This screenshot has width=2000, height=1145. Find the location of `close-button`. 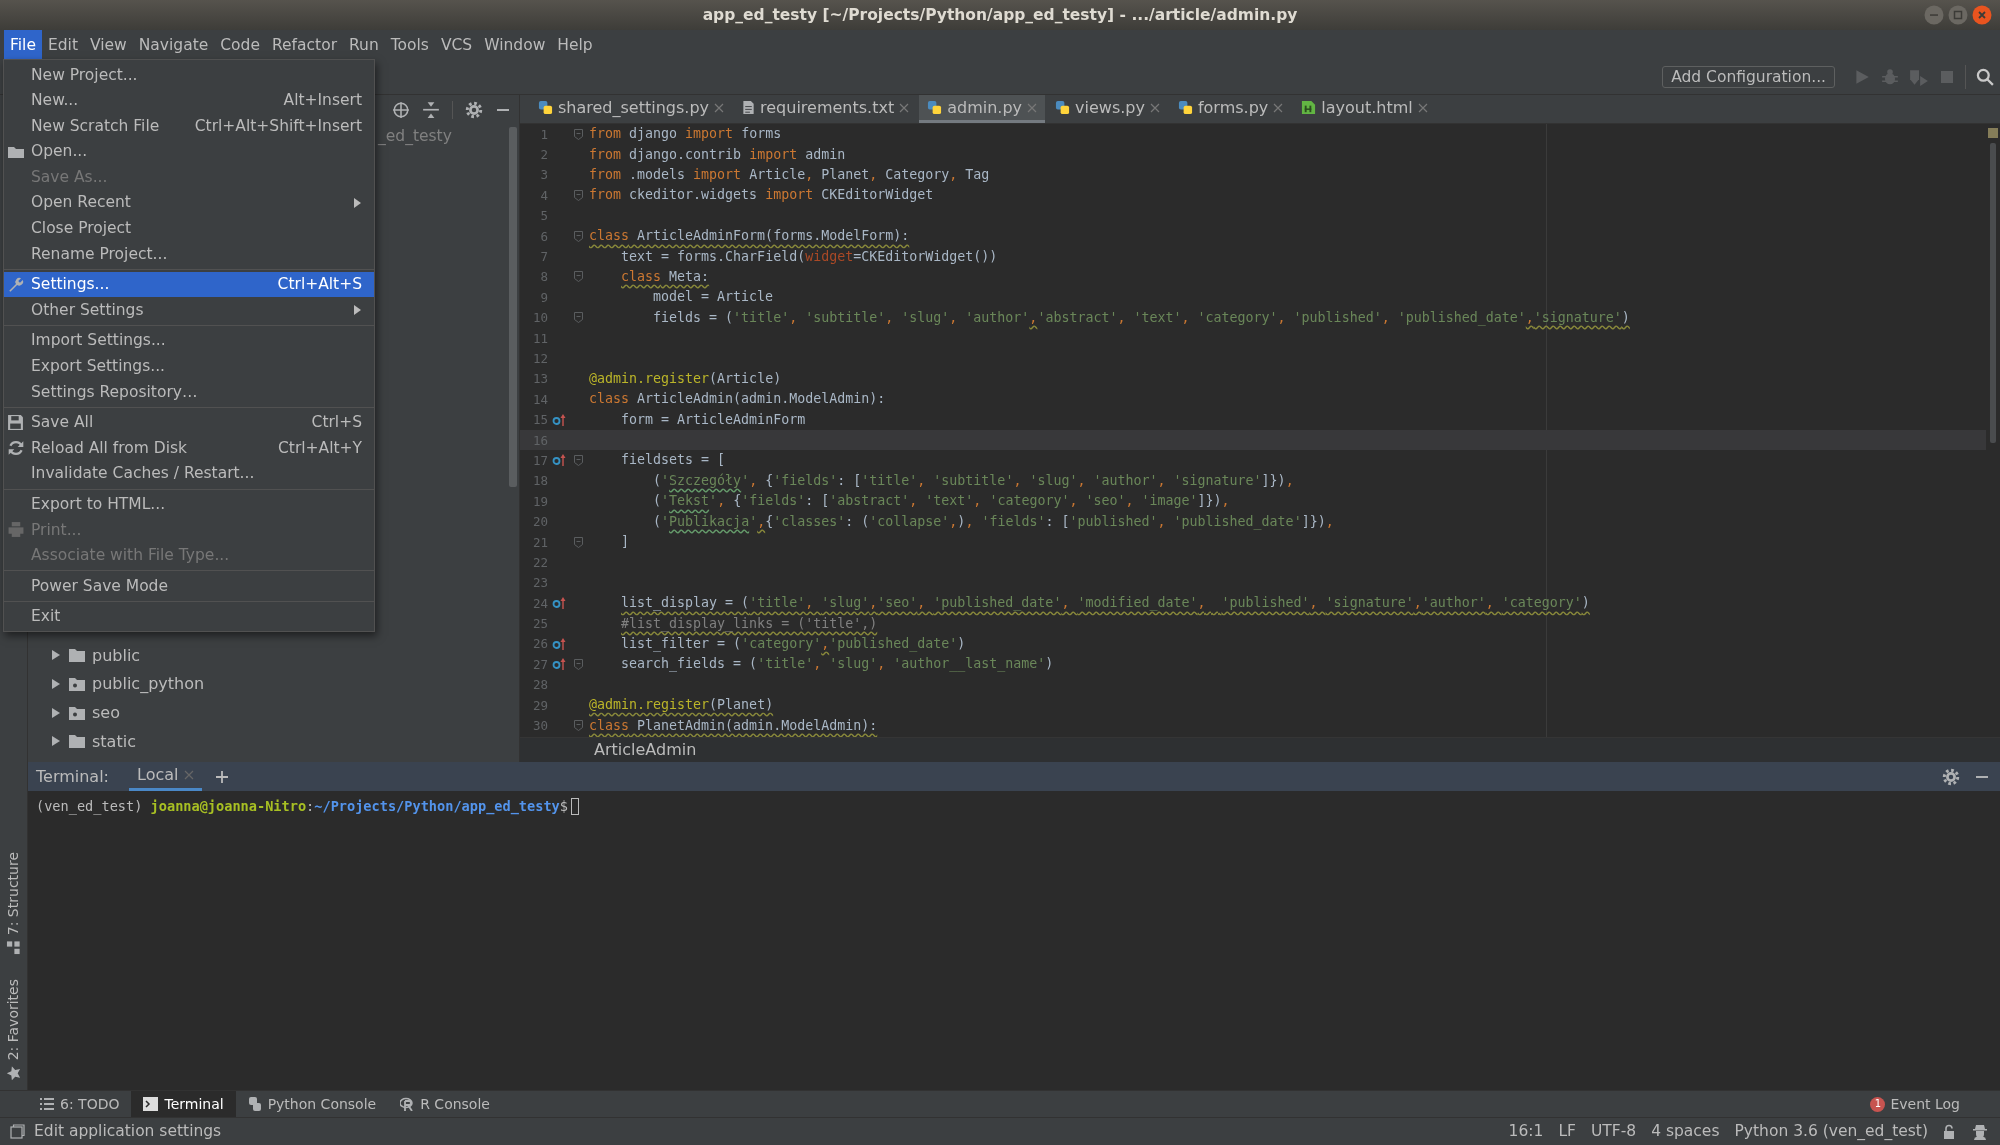

close-button is located at coordinates (1982, 15).